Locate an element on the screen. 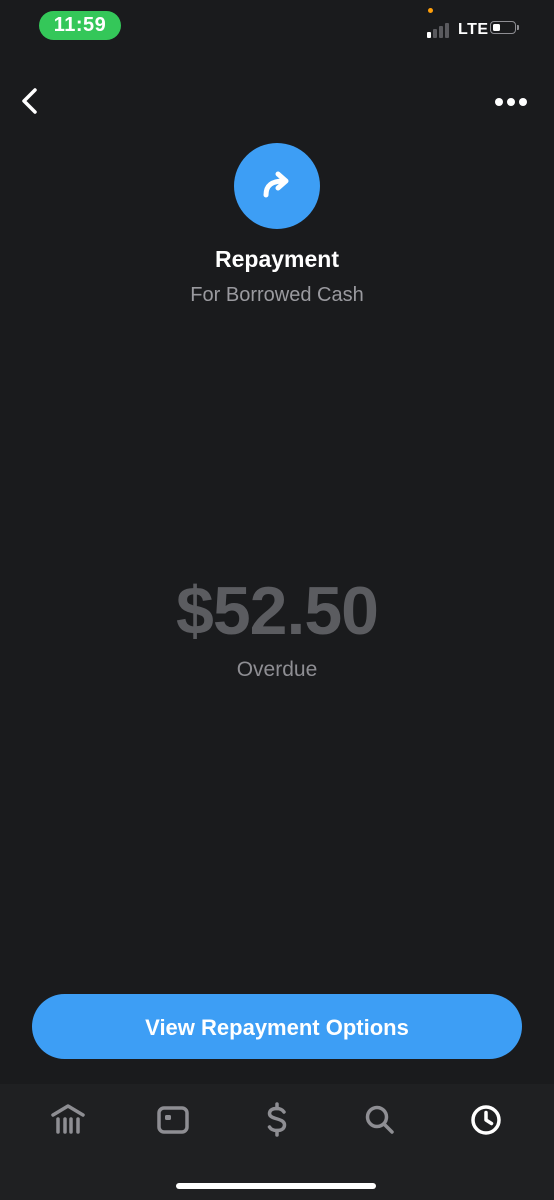 The height and width of the screenshot is (1200, 554). dollar-icon is located at coordinates (277, 1119).